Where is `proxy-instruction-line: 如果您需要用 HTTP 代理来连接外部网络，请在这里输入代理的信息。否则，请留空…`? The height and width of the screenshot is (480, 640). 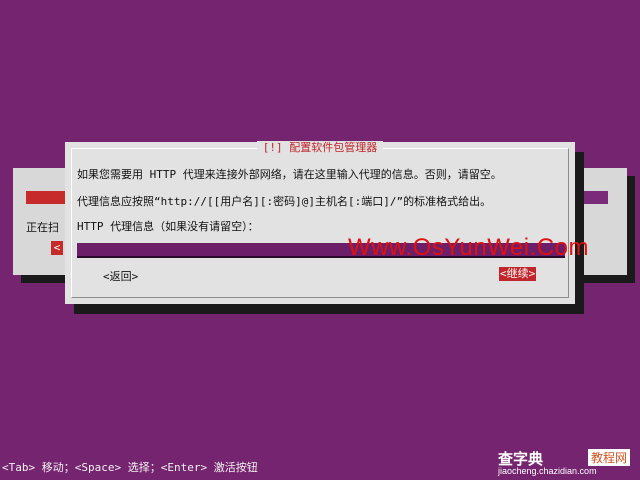
proxy-instruction-line: 如果您需要用 HTTP 代理来连接外部网络，请在这里输入代理的信息。否则，请留空… is located at coordinates (289, 174).